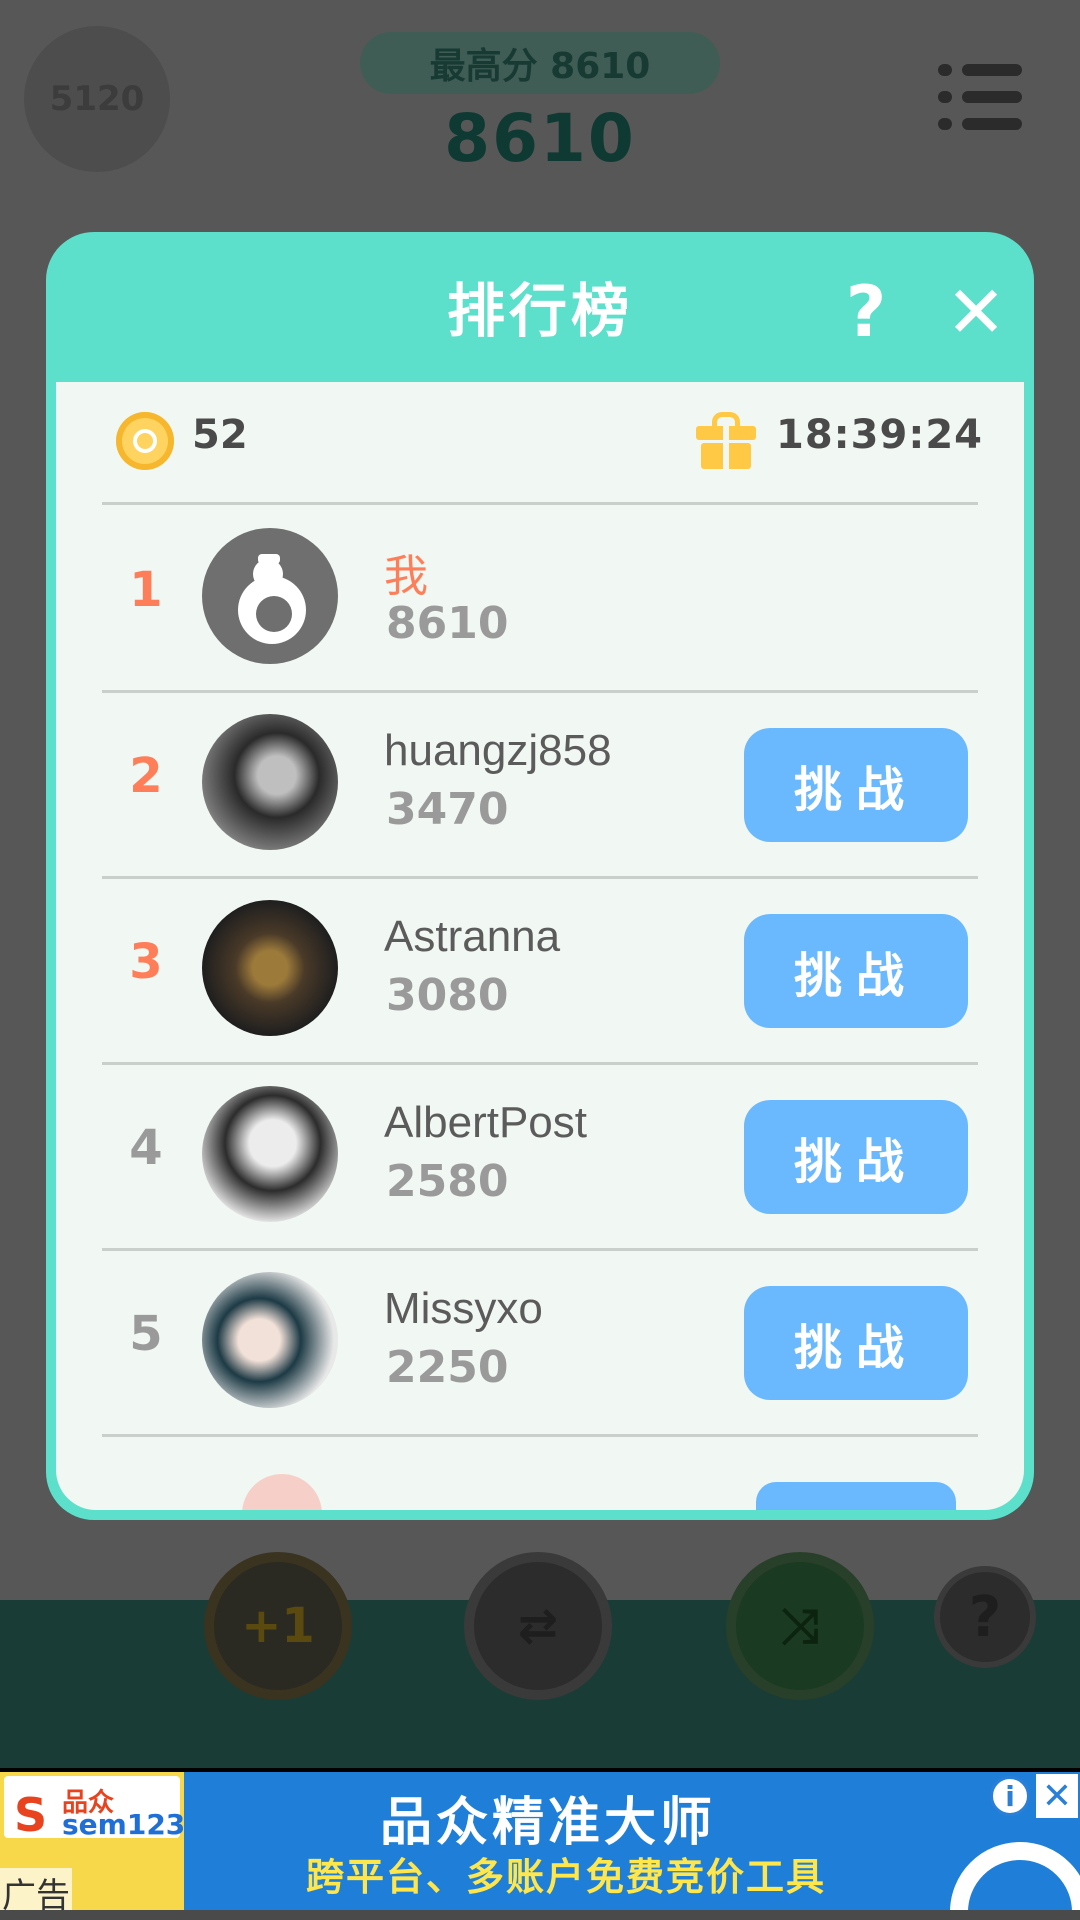 The image size is (1080, 1920). Describe the element at coordinates (866, 312) in the screenshot. I see `help-button: ?` at that location.